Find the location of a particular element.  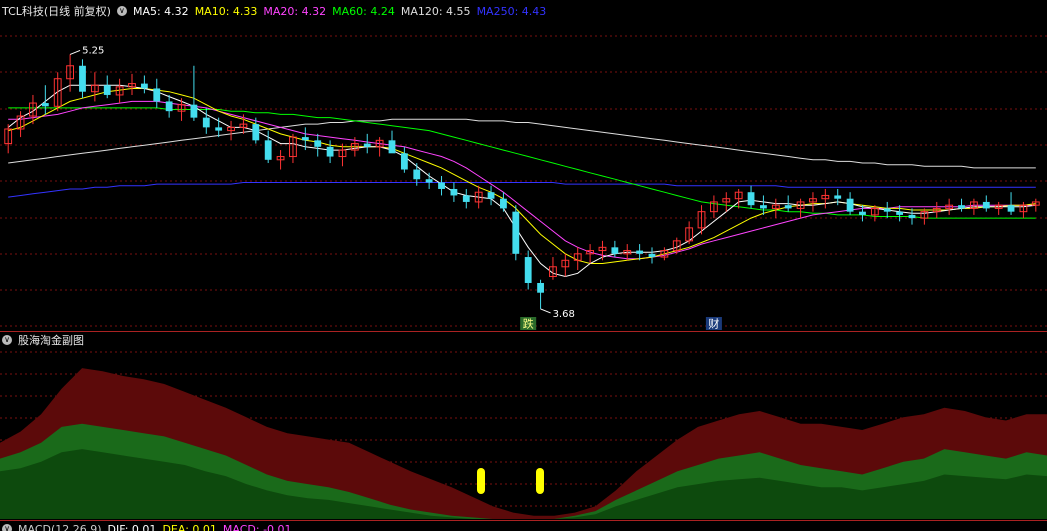

low-price-label: 3.68 is located at coordinates (564, 314).